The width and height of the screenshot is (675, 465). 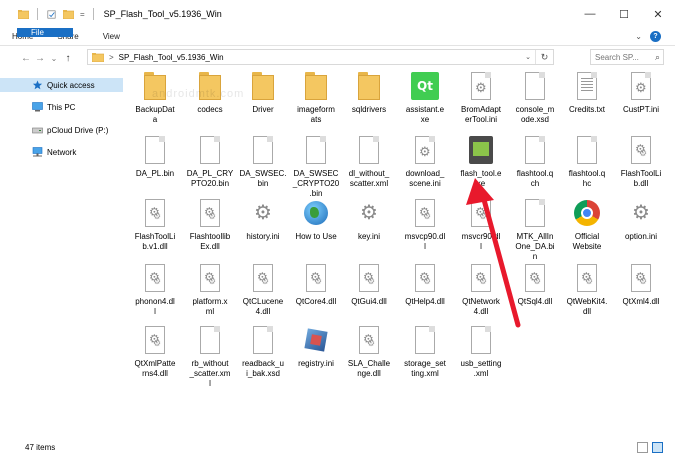 I want to click on file-item: ⚙ key.ini, so click(x=369, y=220).